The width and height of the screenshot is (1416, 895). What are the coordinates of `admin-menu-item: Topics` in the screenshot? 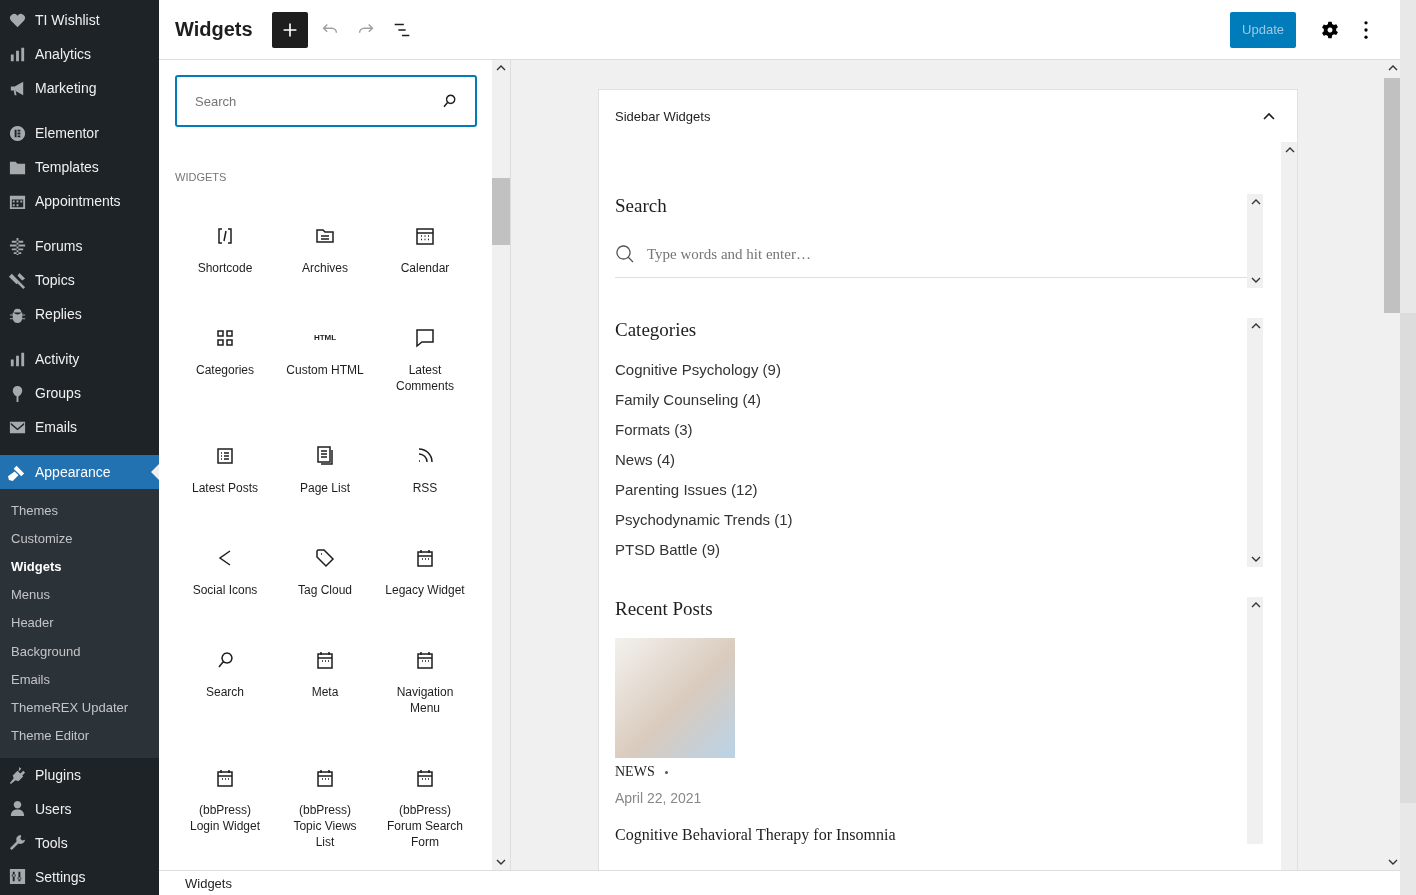 It's located at (79, 280).